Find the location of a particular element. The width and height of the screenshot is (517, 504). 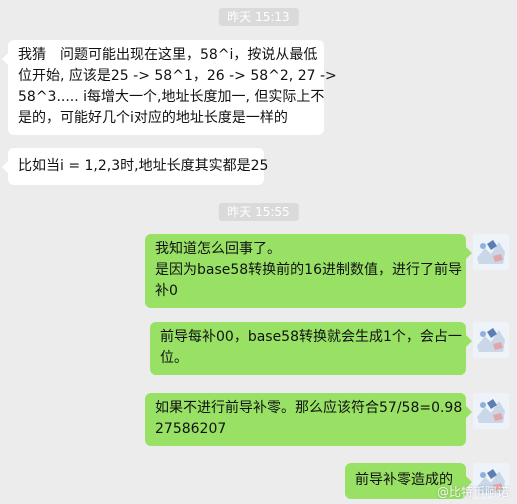

message-line: 位。 is located at coordinates (174, 358).